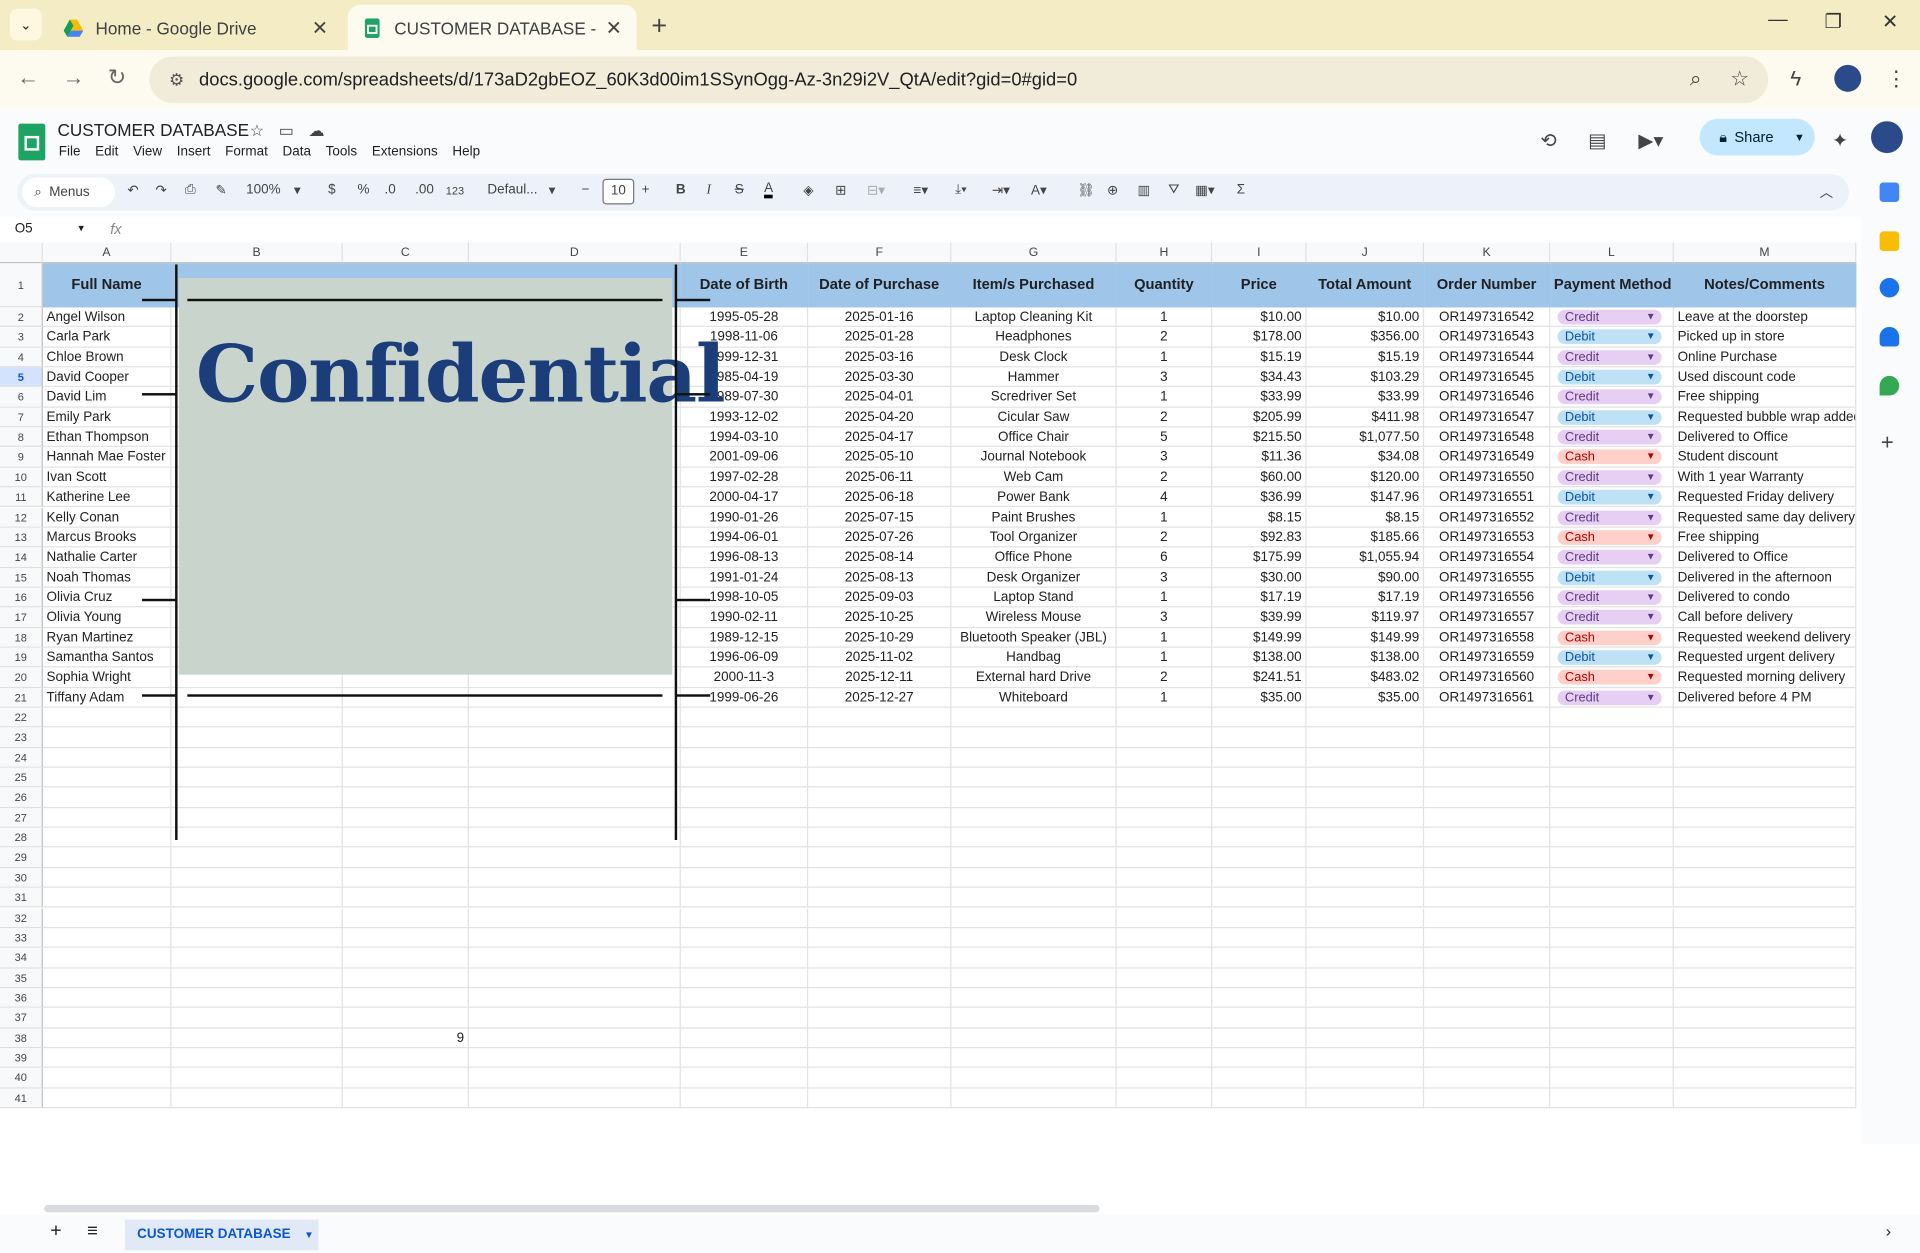 The width and height of the screenshot is (1920, 1253). I want to click on table-cell: 2025-04-17, so click(880, 437).